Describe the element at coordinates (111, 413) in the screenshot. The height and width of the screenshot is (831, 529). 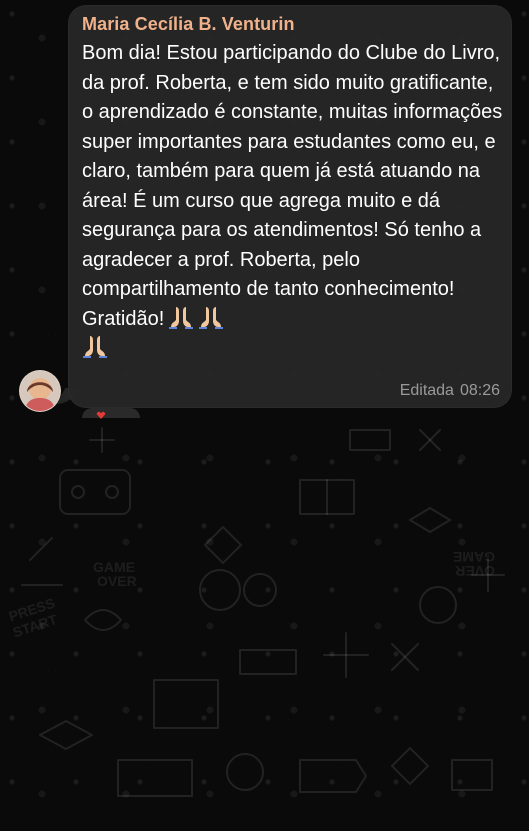
I see `reaction-chip` at that location.